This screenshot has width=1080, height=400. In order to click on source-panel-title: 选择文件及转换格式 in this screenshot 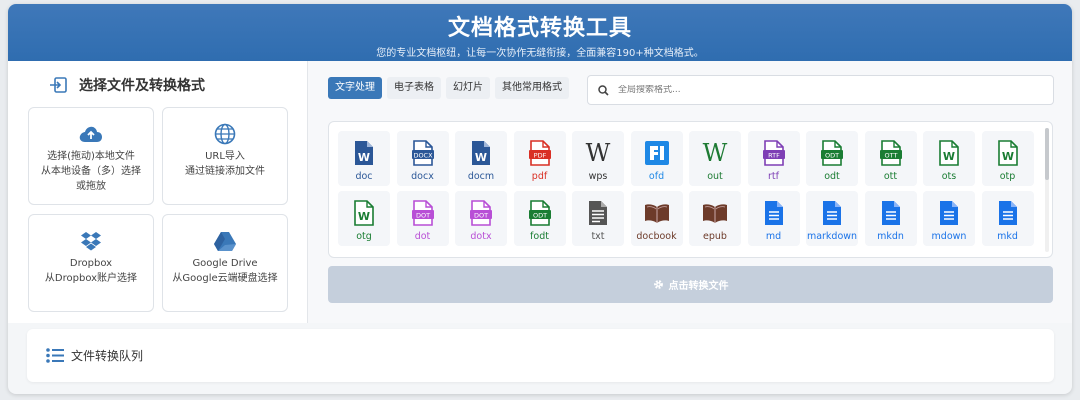, I will do `click(127, 85)`.